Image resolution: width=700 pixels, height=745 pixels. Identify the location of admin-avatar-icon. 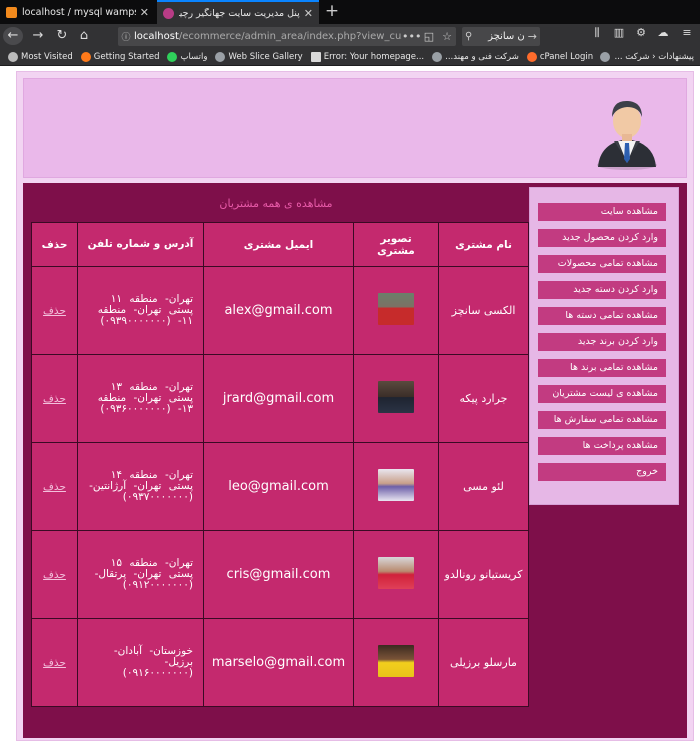
(627, 135).